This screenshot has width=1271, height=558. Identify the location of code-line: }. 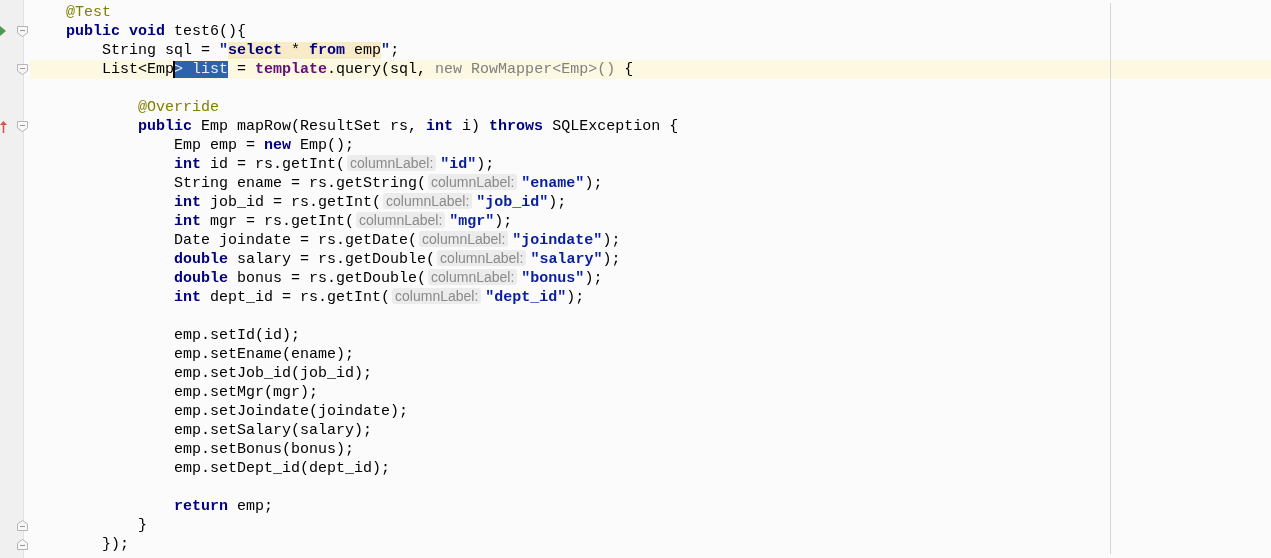
(142, 525).